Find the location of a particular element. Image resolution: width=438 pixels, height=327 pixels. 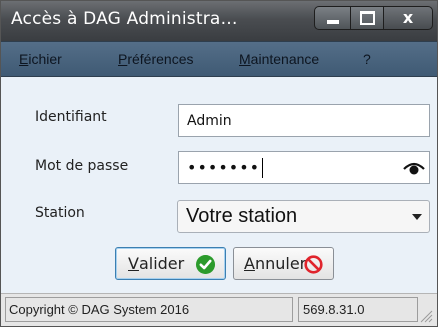

menu-help: ? is located at coordinates (367, 59).